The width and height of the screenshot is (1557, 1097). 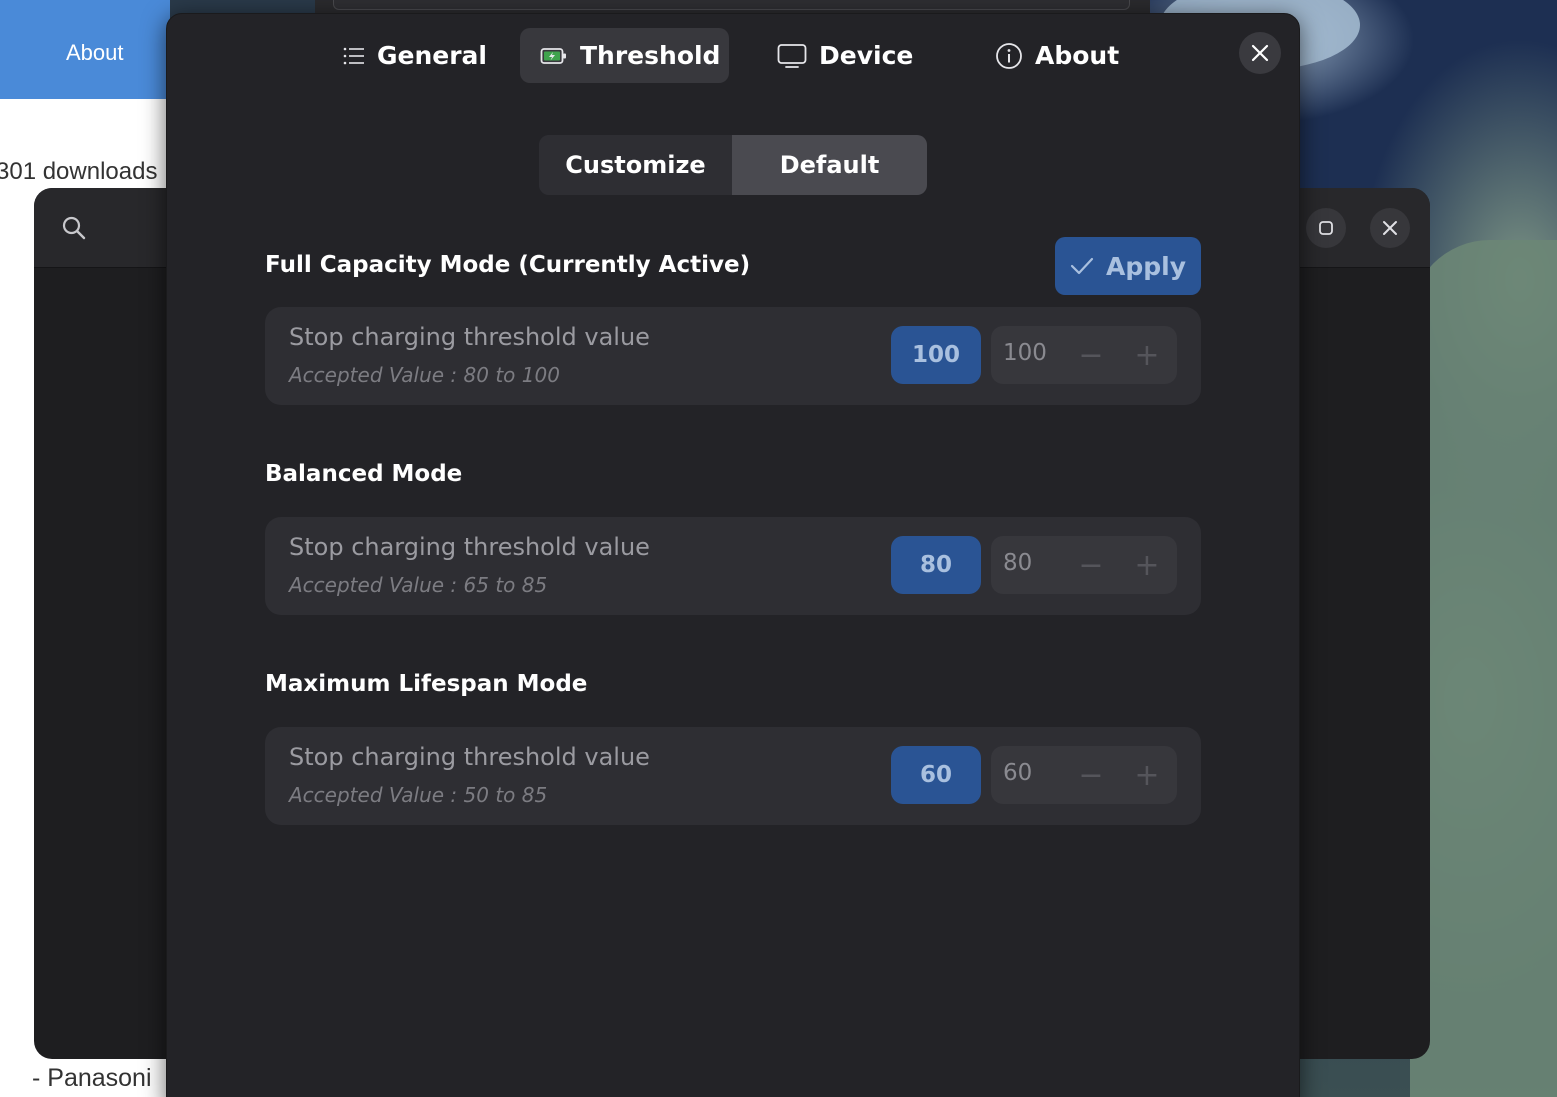 I want to click on default-toggle: Default, so click(x=829, y=165).